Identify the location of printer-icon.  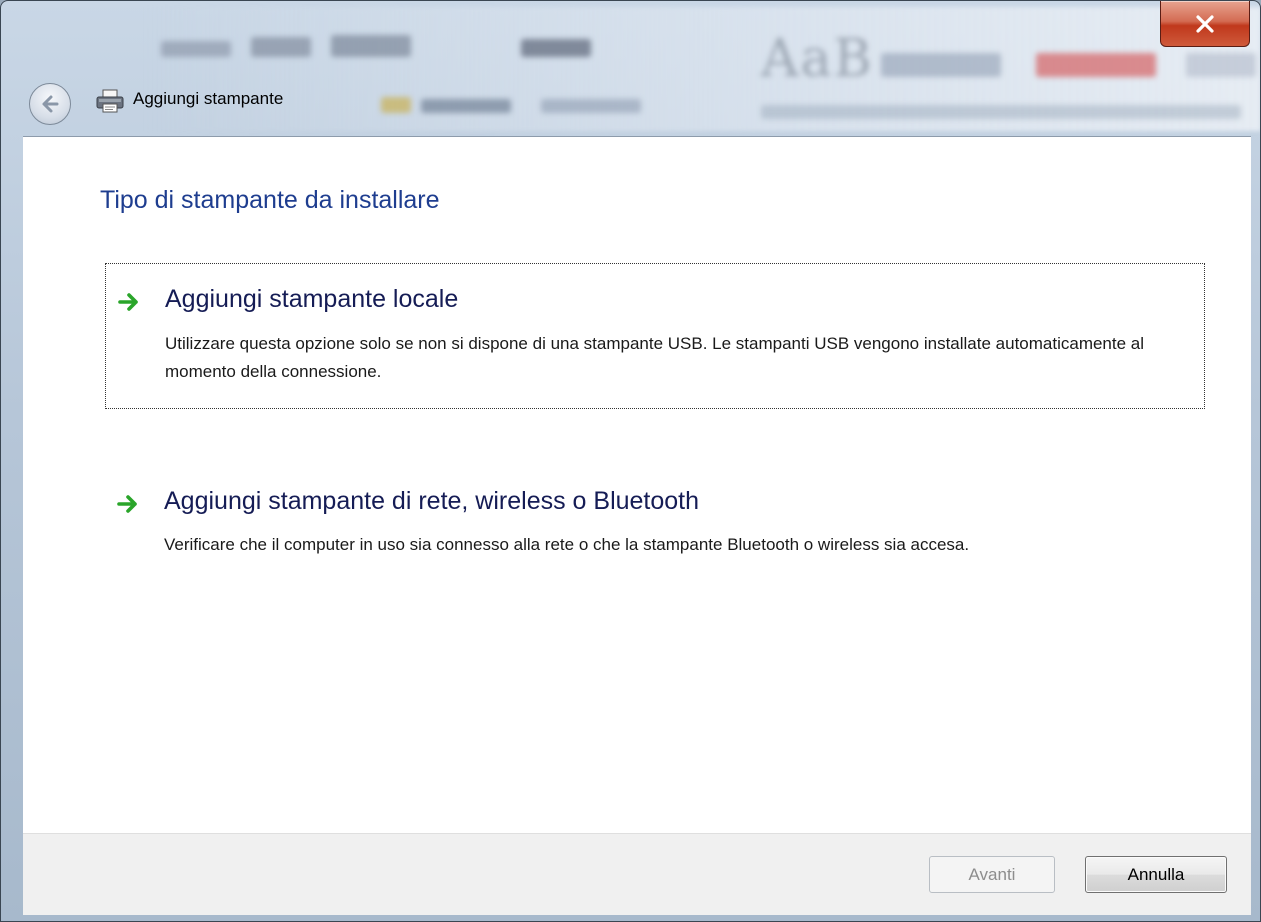
(110, 101).